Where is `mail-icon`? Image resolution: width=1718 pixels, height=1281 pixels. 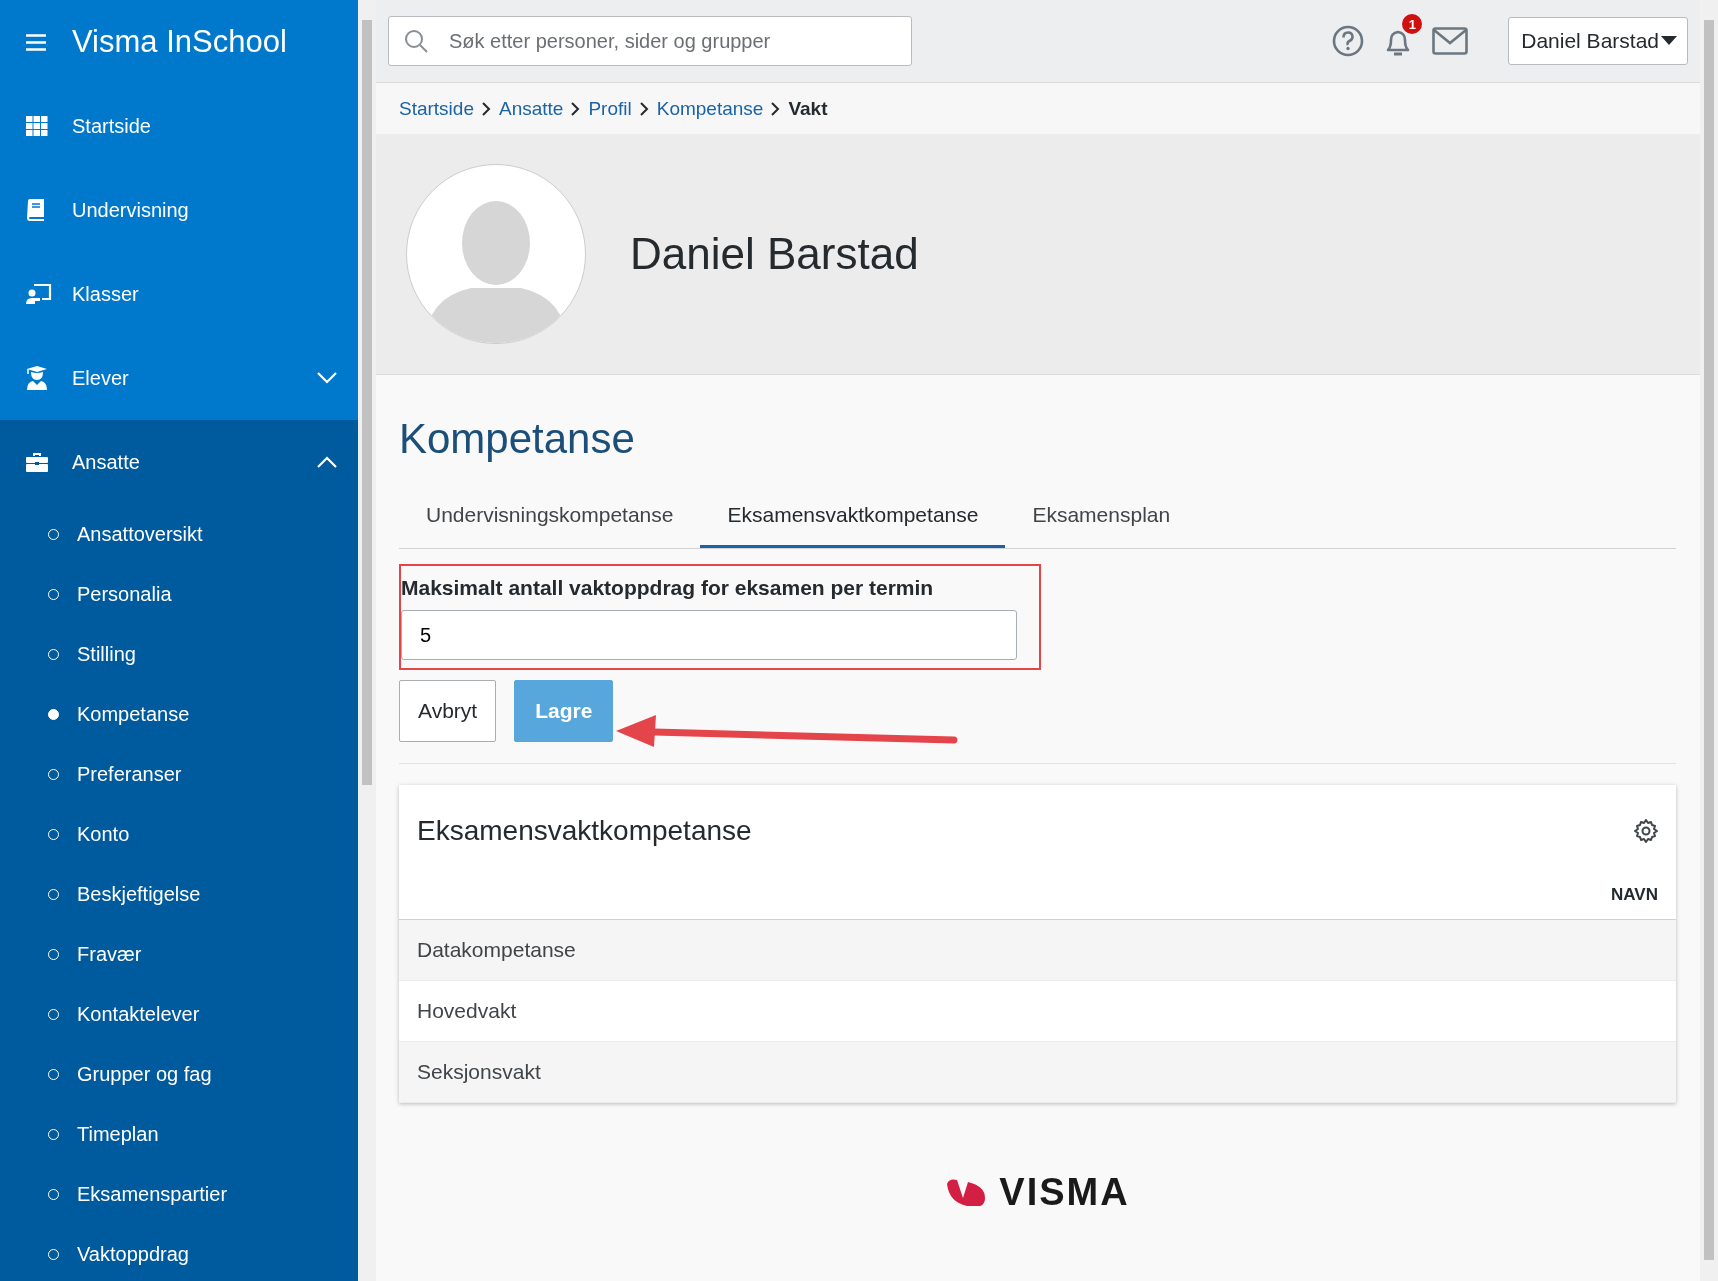
mail-icon is located at coordinates (1450, 41).